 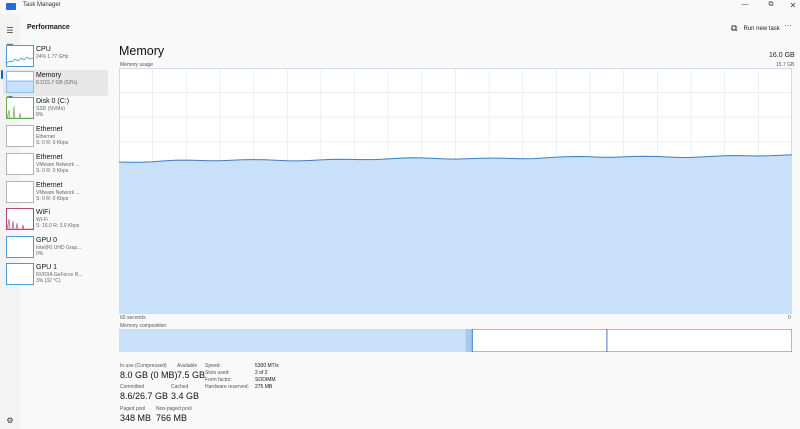 I want to click on committed-label: Committed, so click(x=132, y=387).